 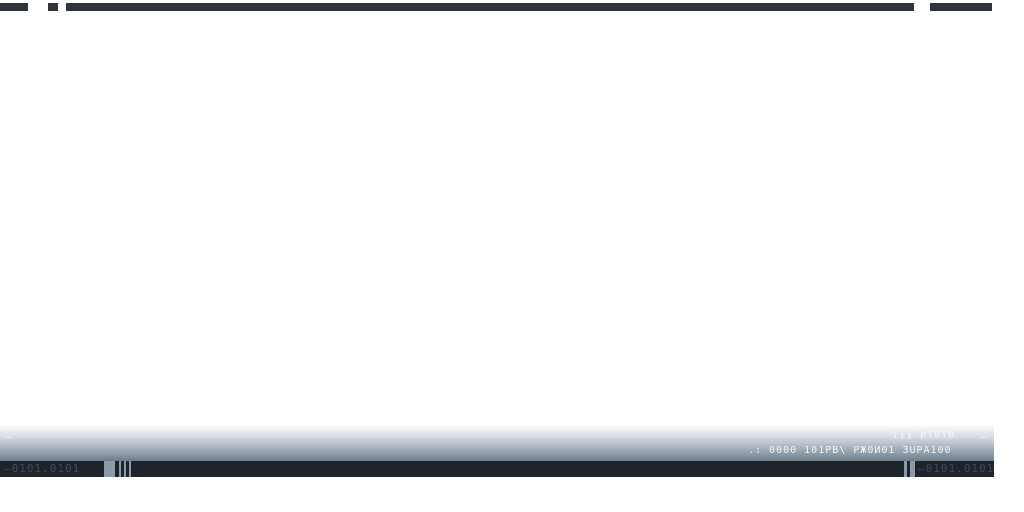 I want to click on top-bar-left-segment, so click(x=14, y=7).